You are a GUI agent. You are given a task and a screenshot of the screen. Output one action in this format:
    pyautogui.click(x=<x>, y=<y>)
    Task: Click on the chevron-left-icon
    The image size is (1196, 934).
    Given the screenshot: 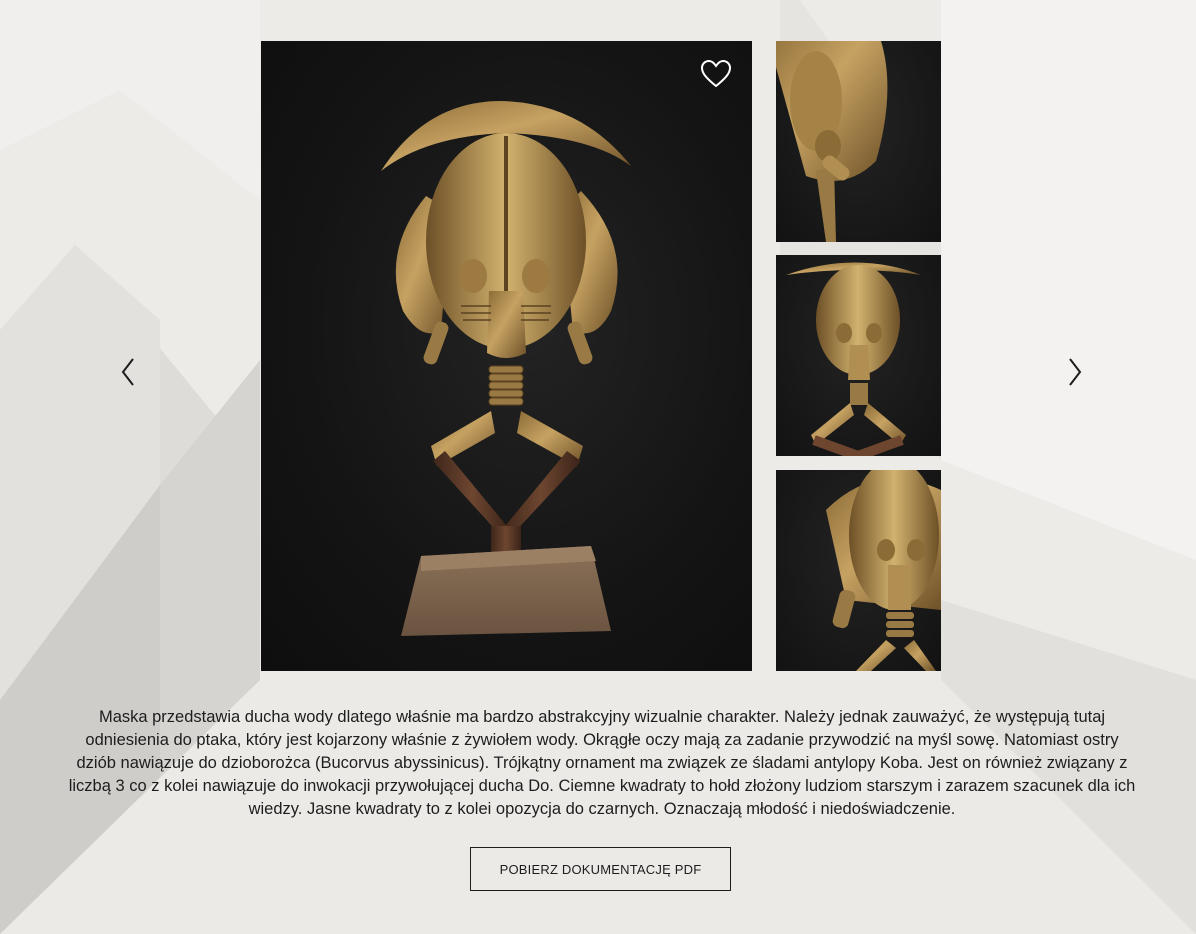 What is the action you would take?
    pyautogui.click(x=127, y=372)
    